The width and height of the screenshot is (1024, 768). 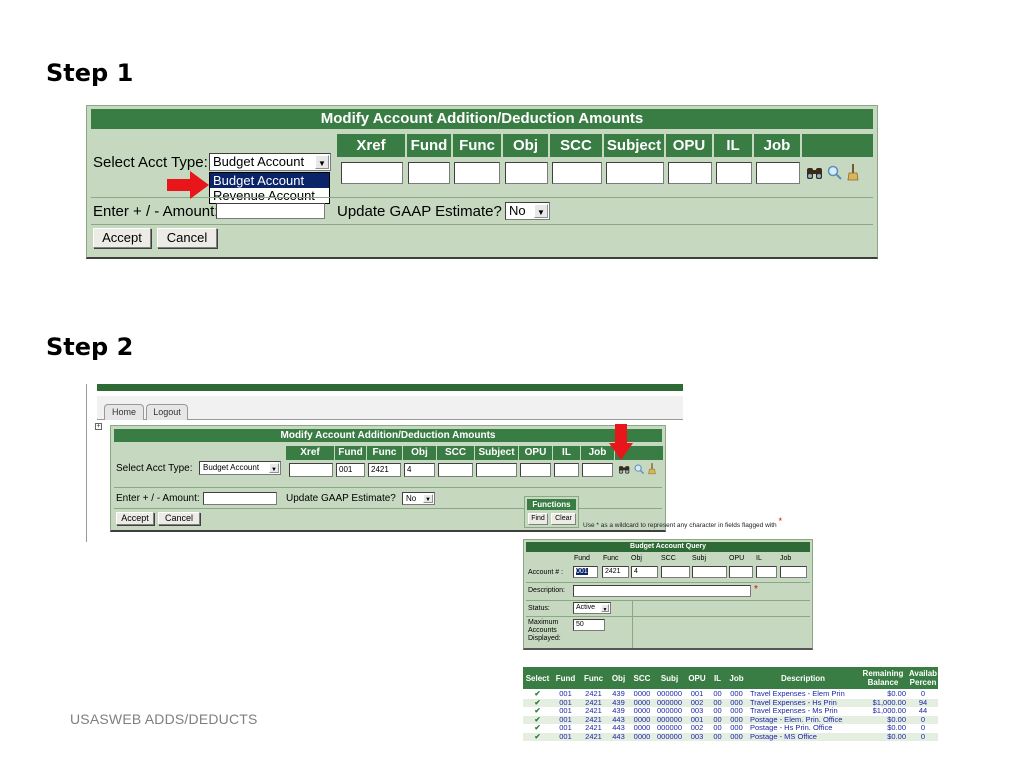 I want to click on obj-input: 4, so click(x=419, y=470).